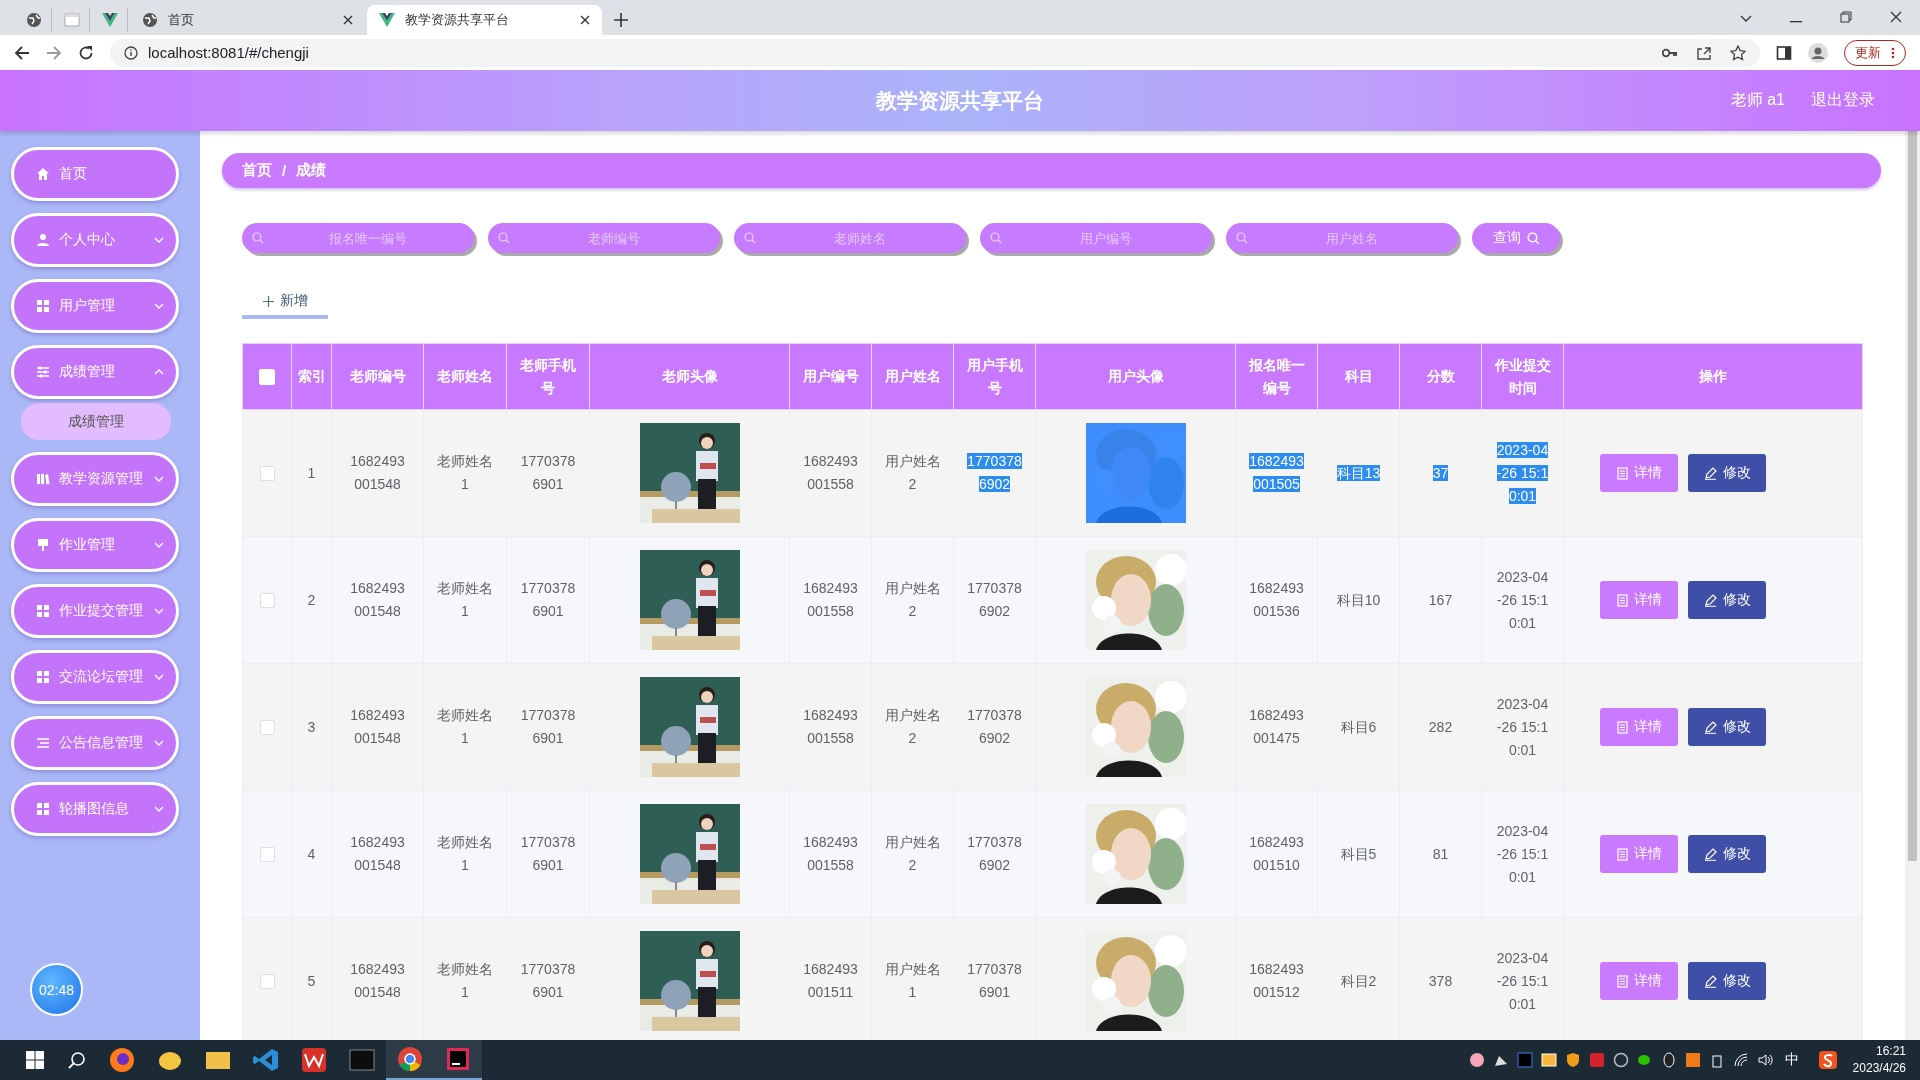 The height and width of the screenshot is (1080, 1920). What do you see at coordinates (267, 377) in the screenshot?
I see `select-all-checkbox` at bounding box center [267, 377].